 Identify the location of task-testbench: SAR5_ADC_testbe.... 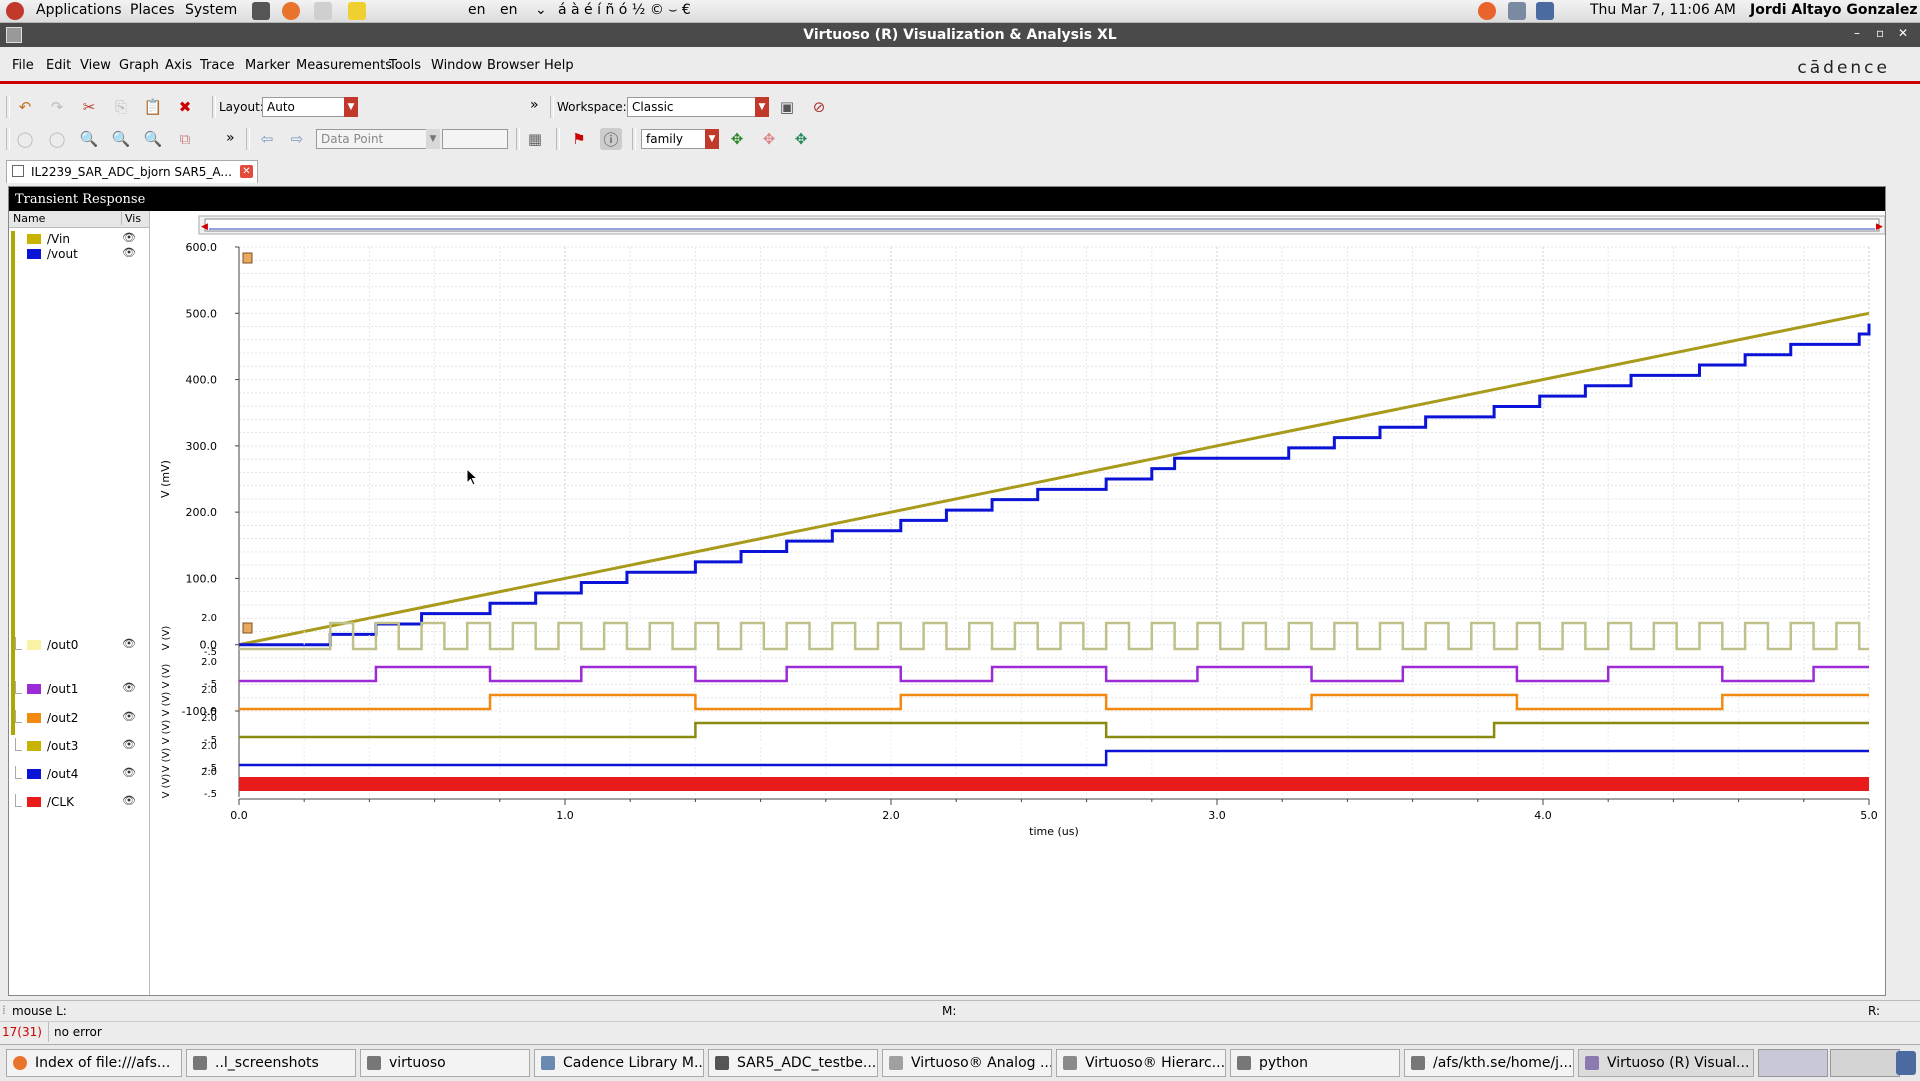
(793, 1063).